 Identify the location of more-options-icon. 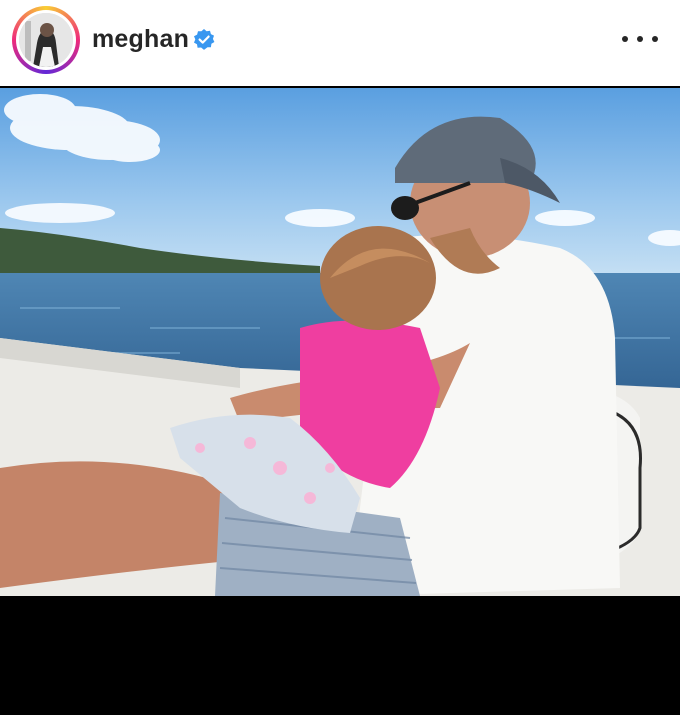
(640, 39).